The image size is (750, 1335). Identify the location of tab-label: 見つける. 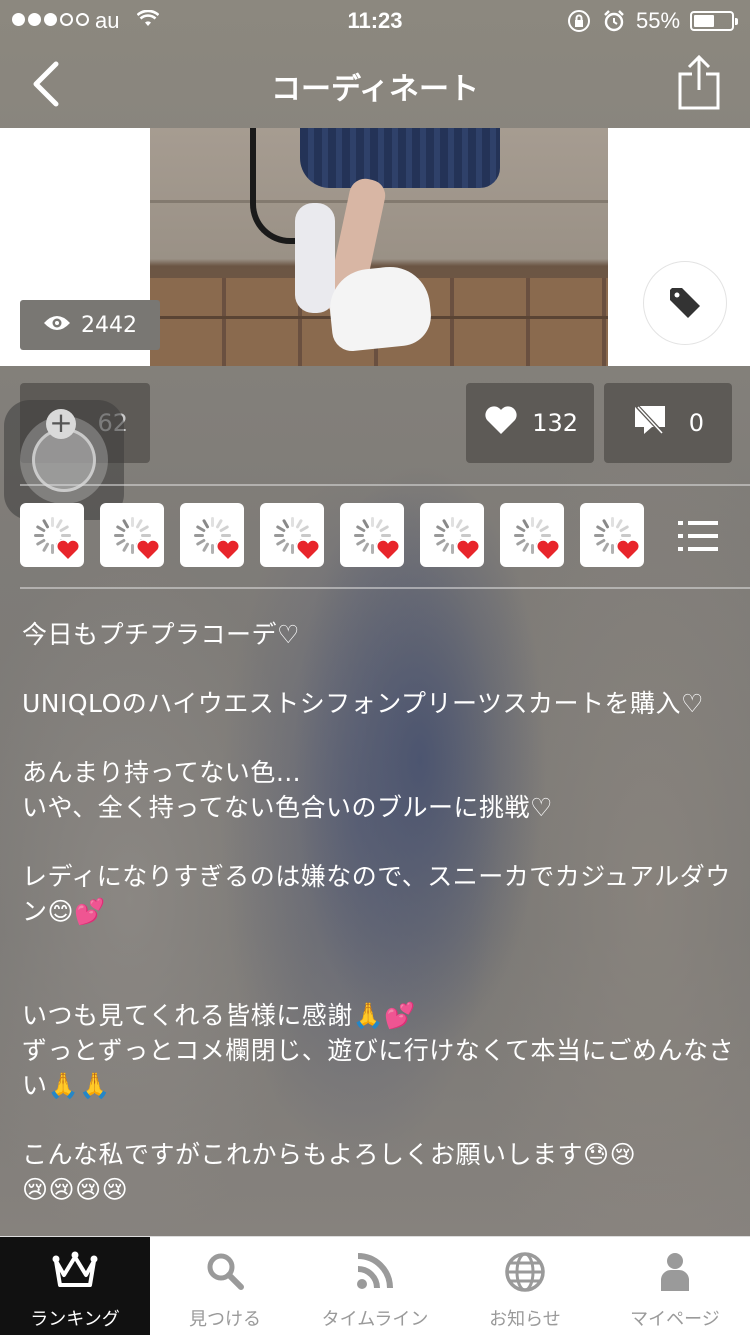
(225, 1319).